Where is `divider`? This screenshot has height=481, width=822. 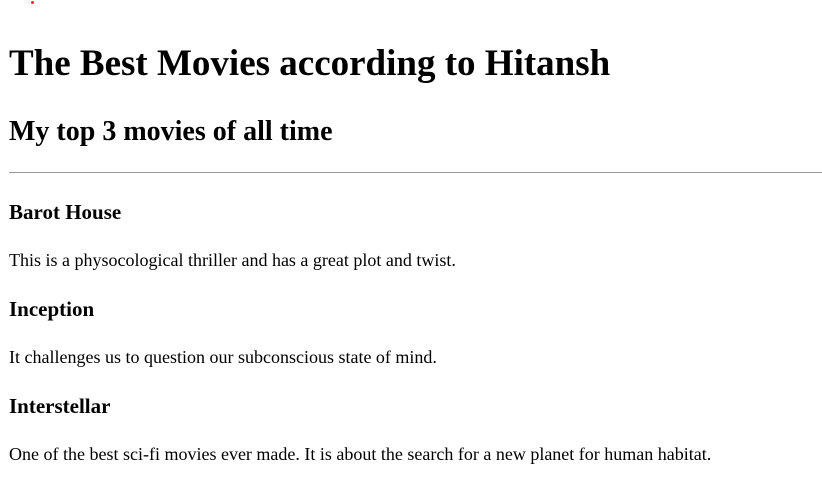 divider is located at coordinates (415, 172).